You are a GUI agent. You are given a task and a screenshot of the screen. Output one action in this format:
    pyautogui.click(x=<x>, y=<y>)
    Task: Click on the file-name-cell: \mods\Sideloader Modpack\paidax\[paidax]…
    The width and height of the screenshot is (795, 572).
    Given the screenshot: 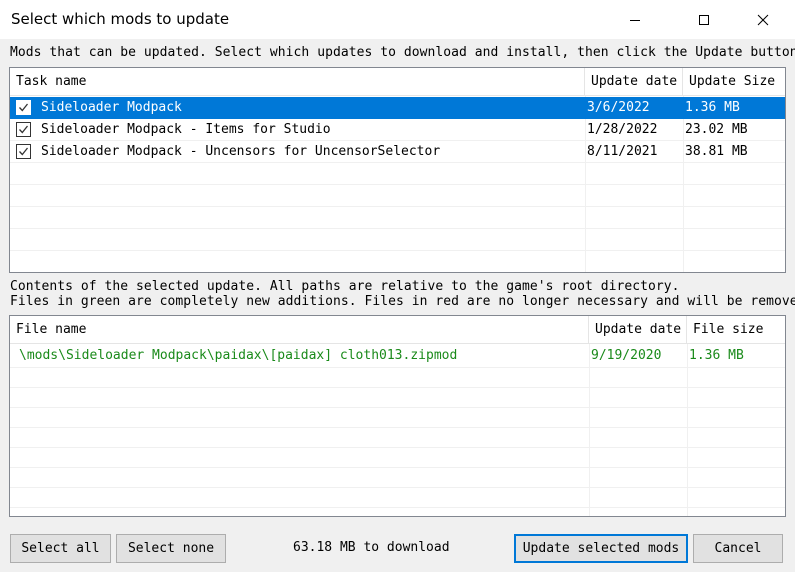 What is the action you would take?
    pyautogui.click(x=238, y=355)
    